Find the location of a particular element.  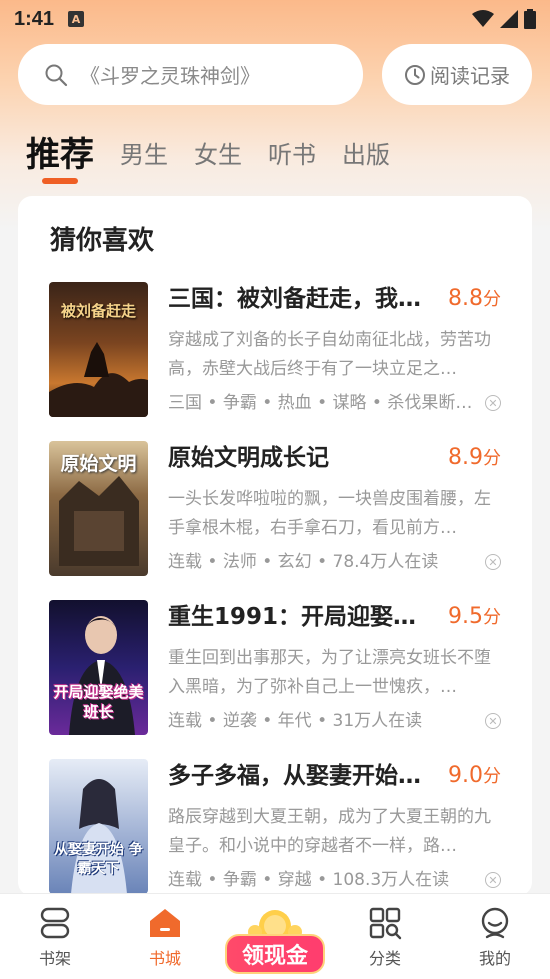

cash-reward-icon: 领现金 is located at coordinates (275, 939).